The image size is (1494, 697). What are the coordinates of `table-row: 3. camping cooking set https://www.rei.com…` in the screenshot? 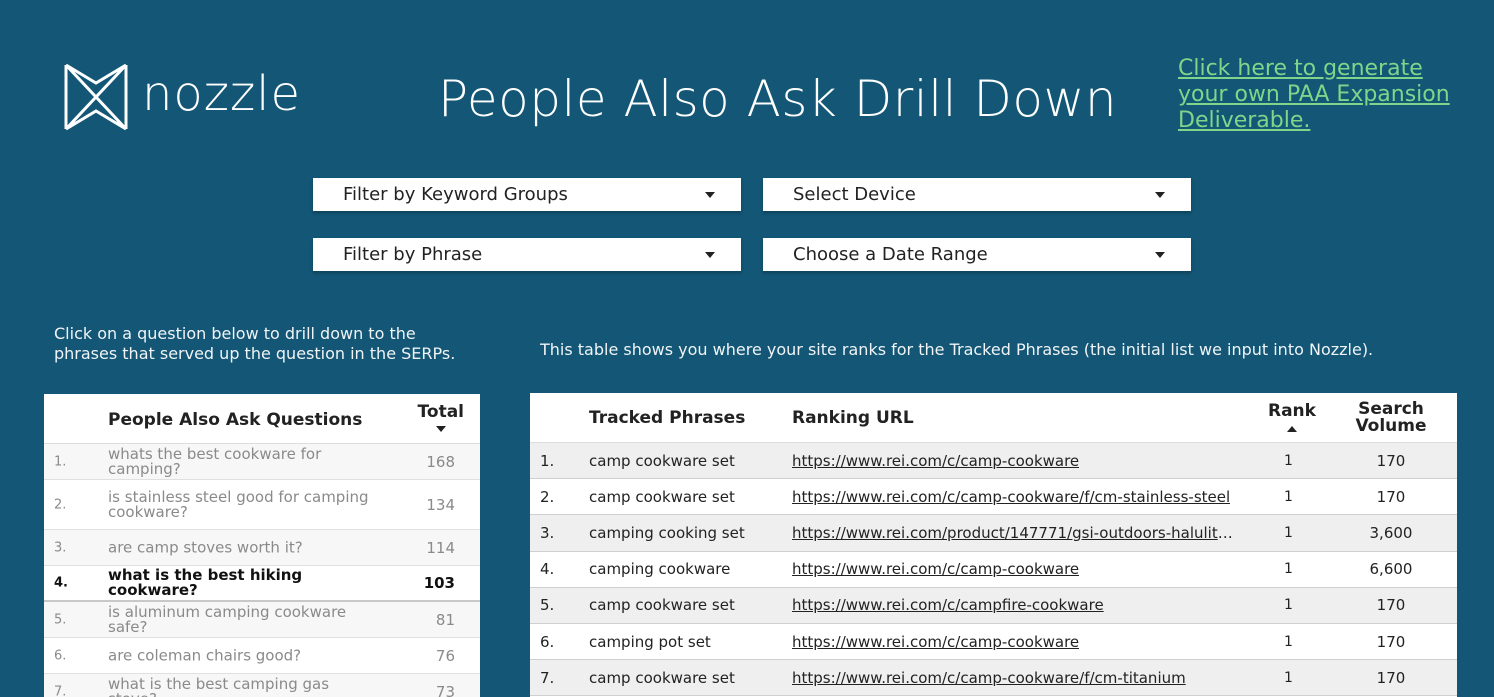 It's located at (993, 533).